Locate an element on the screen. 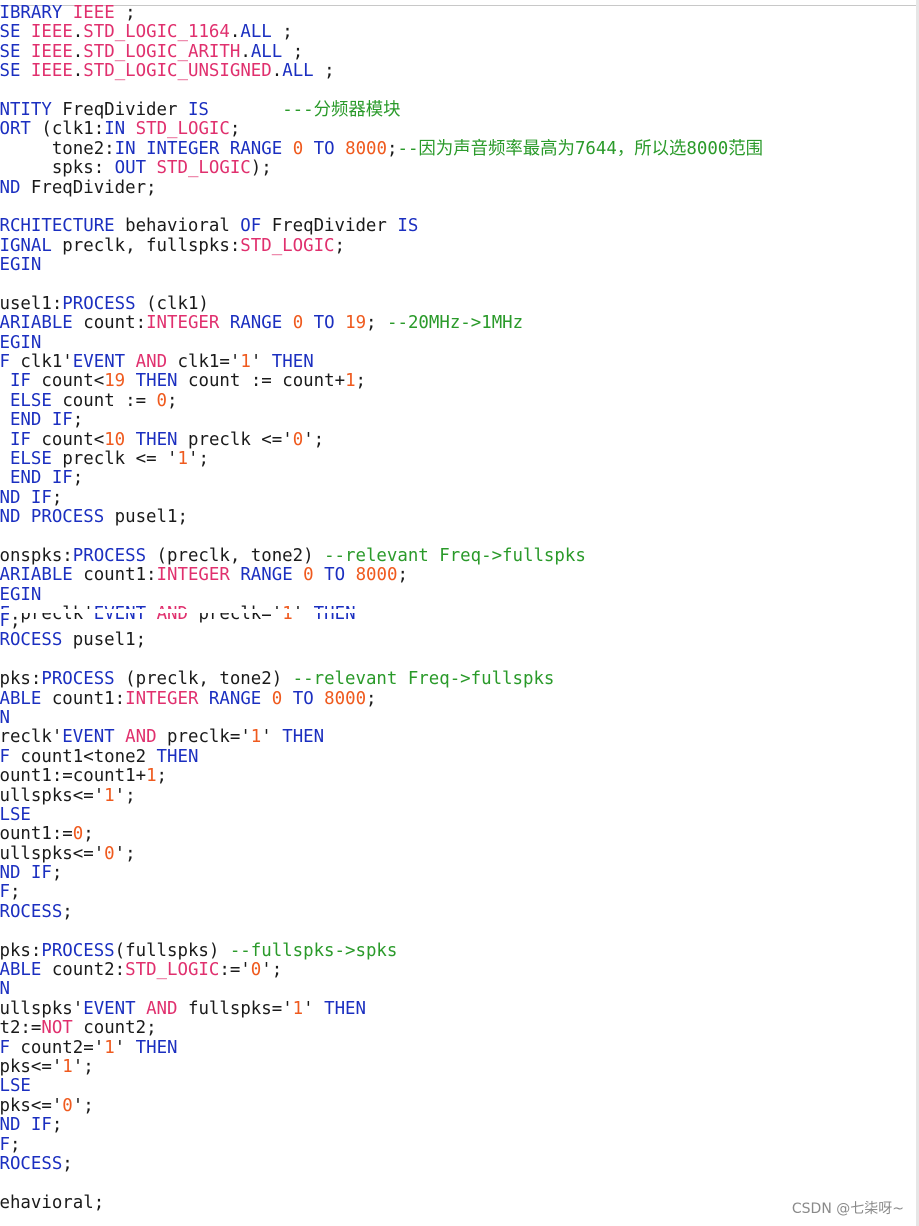 The image size is (919, 1226). code-token: ENTITY is located at coordinates (26, 109).